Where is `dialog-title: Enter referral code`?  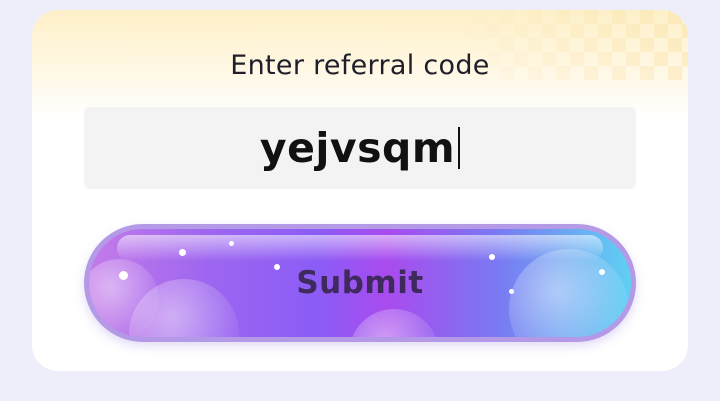
dialog-title: Enter referral code is located at coordinates (360, 65).